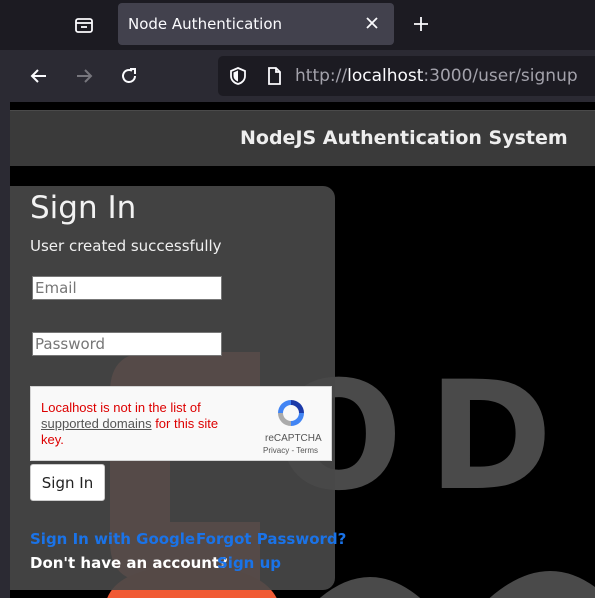 The width and height of the screenshot is (595, 598). Describe the element at coordinates (271, 539) in the screenshot. I see `forgot-password-link: Forgot Password?` at that location.